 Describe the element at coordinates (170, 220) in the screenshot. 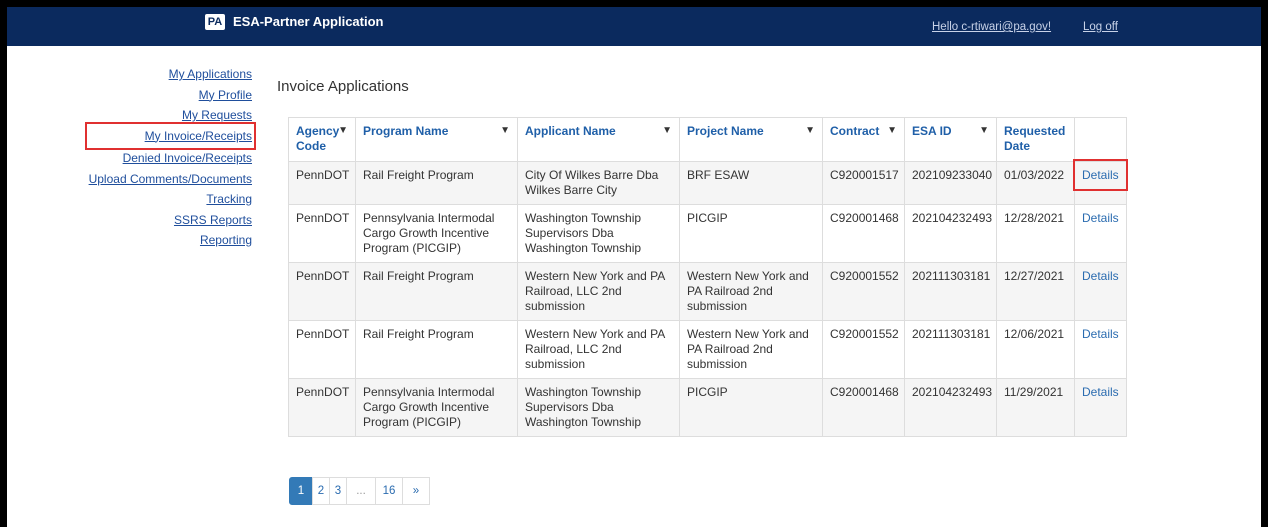

I see `sidebar-item-ssrs-reports: SSRS Reports` at that location.